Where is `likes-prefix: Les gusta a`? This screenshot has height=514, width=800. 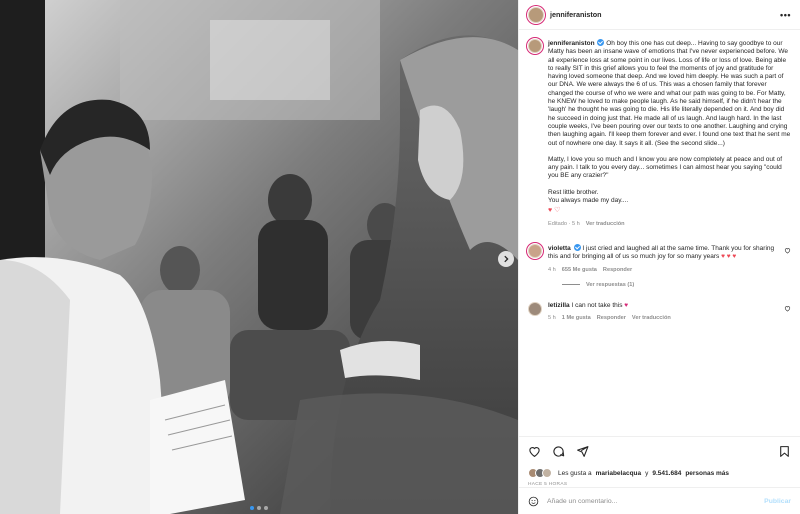 likes-prefix: Les gusta a is located at coordinates (575, 473).